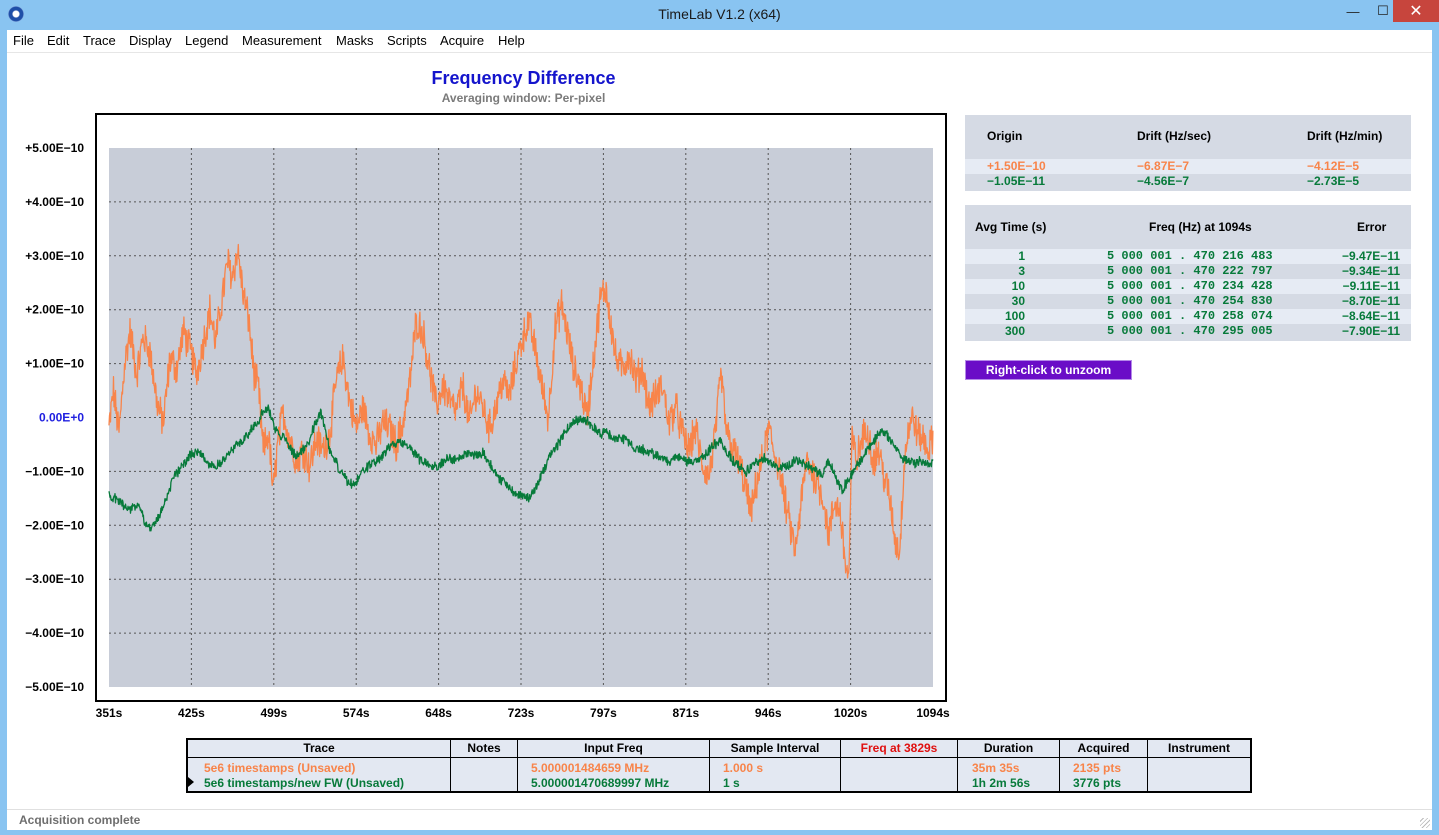  What do you see at coordinates (54, 202) in the screenshot?
I see `y-tick-label: +4.00E−10` at bounding box center [54, 202].